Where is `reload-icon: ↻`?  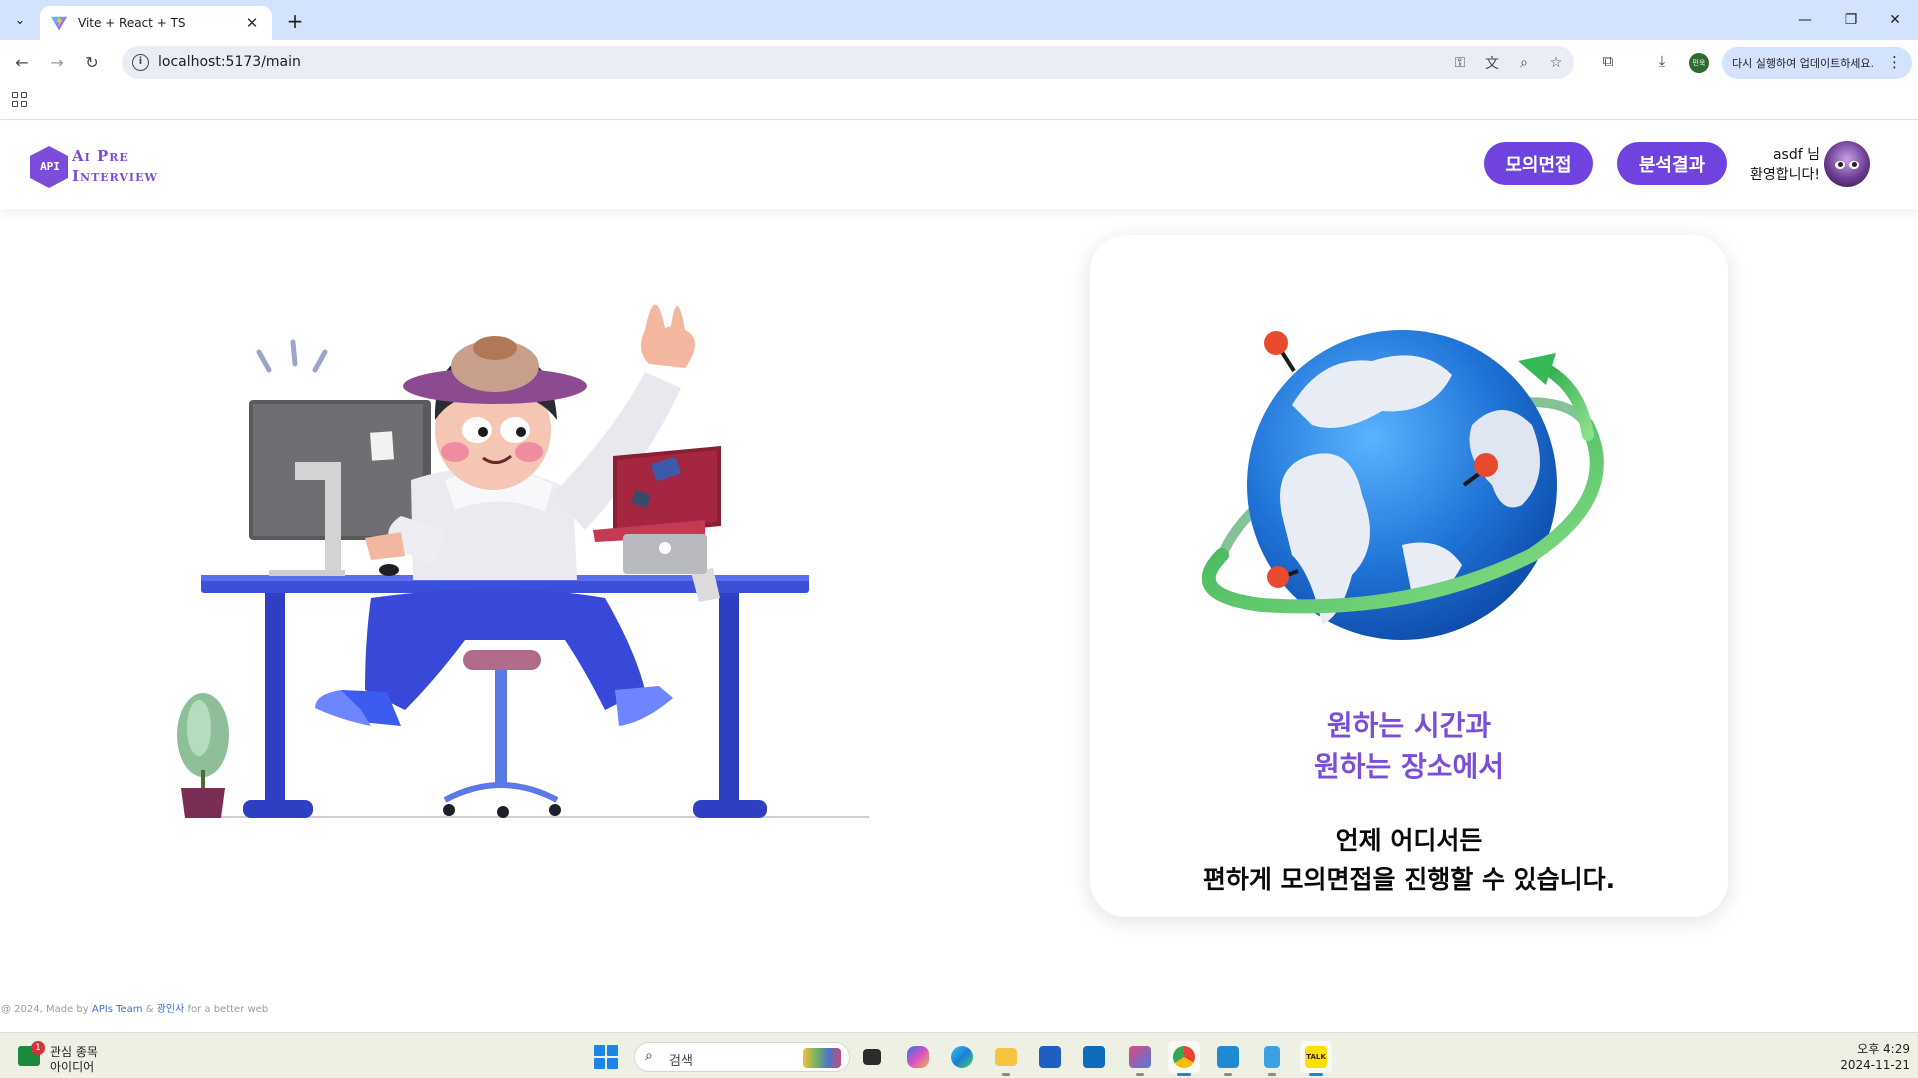 reload-icon: ↻ is located at coordinates (92, 62).